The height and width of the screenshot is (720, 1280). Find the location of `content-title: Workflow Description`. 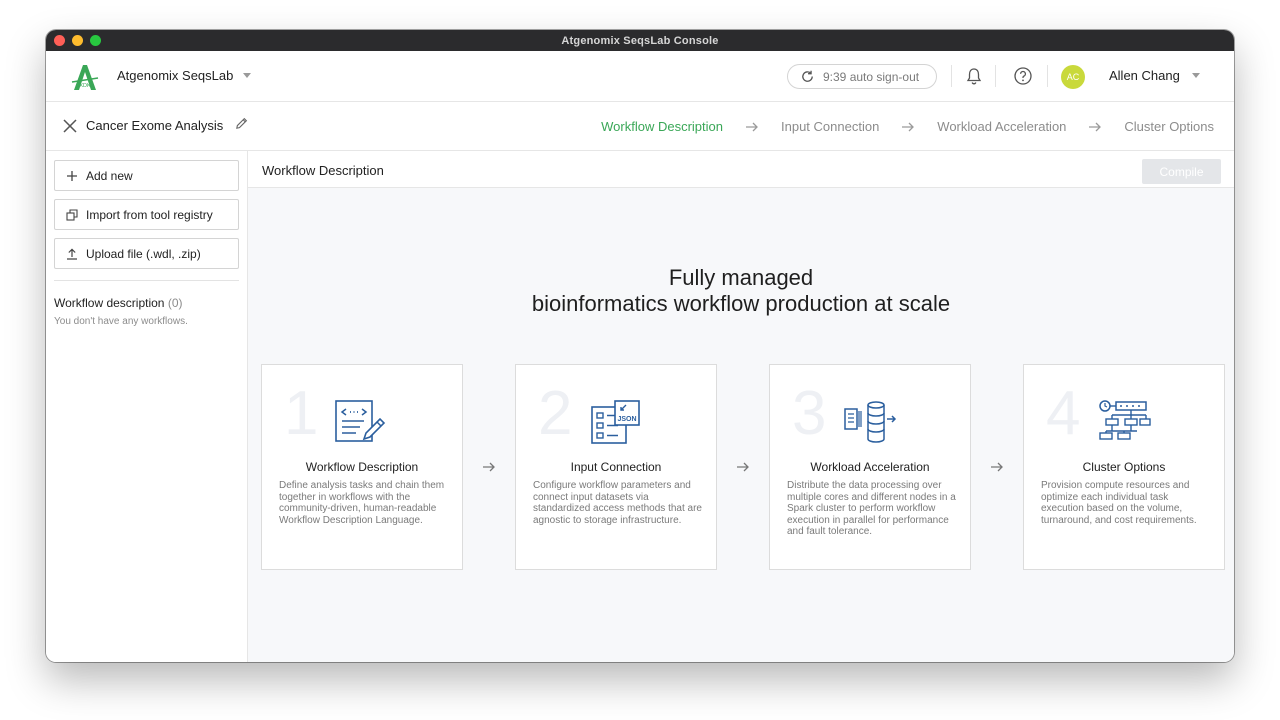

content-title: Workflow Description is located at coordinates (323, 170).